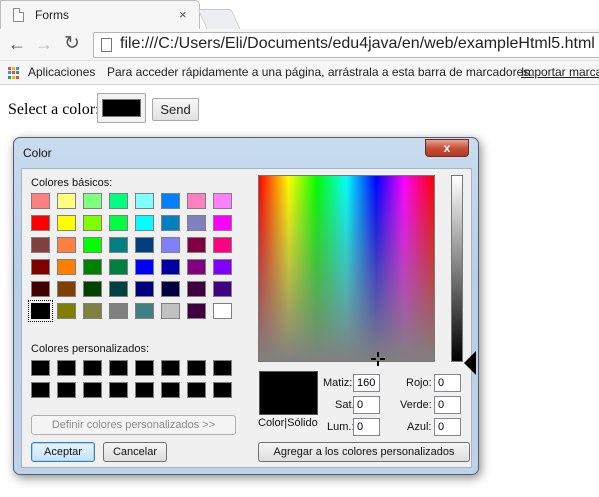 This screenshot has width=599, height=497. What do you see at coordinates (447, 148) in the screenshot?
I see `dialog-close-button: x` at bounding box center [447, 148].